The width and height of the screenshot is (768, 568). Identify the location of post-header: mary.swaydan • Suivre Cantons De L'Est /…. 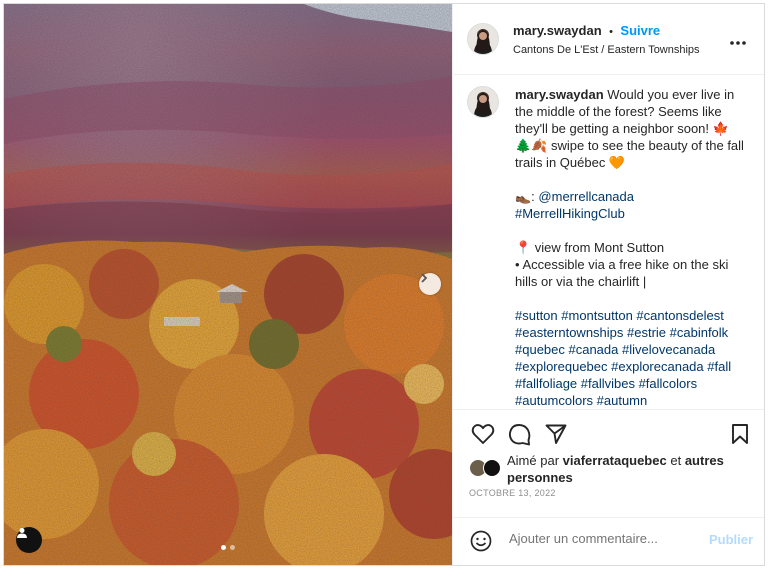
(608, 39).